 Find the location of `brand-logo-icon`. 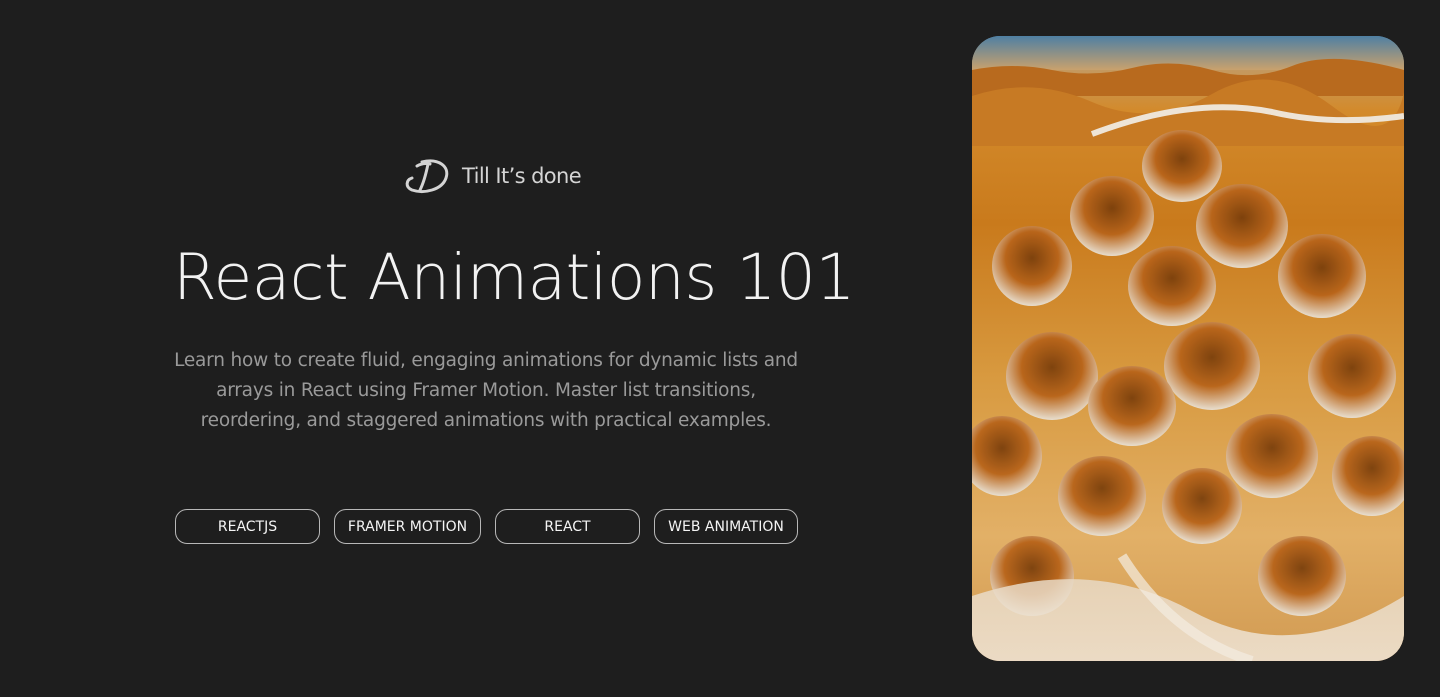

brand-logo-icon is located at coordinates (428, 176).